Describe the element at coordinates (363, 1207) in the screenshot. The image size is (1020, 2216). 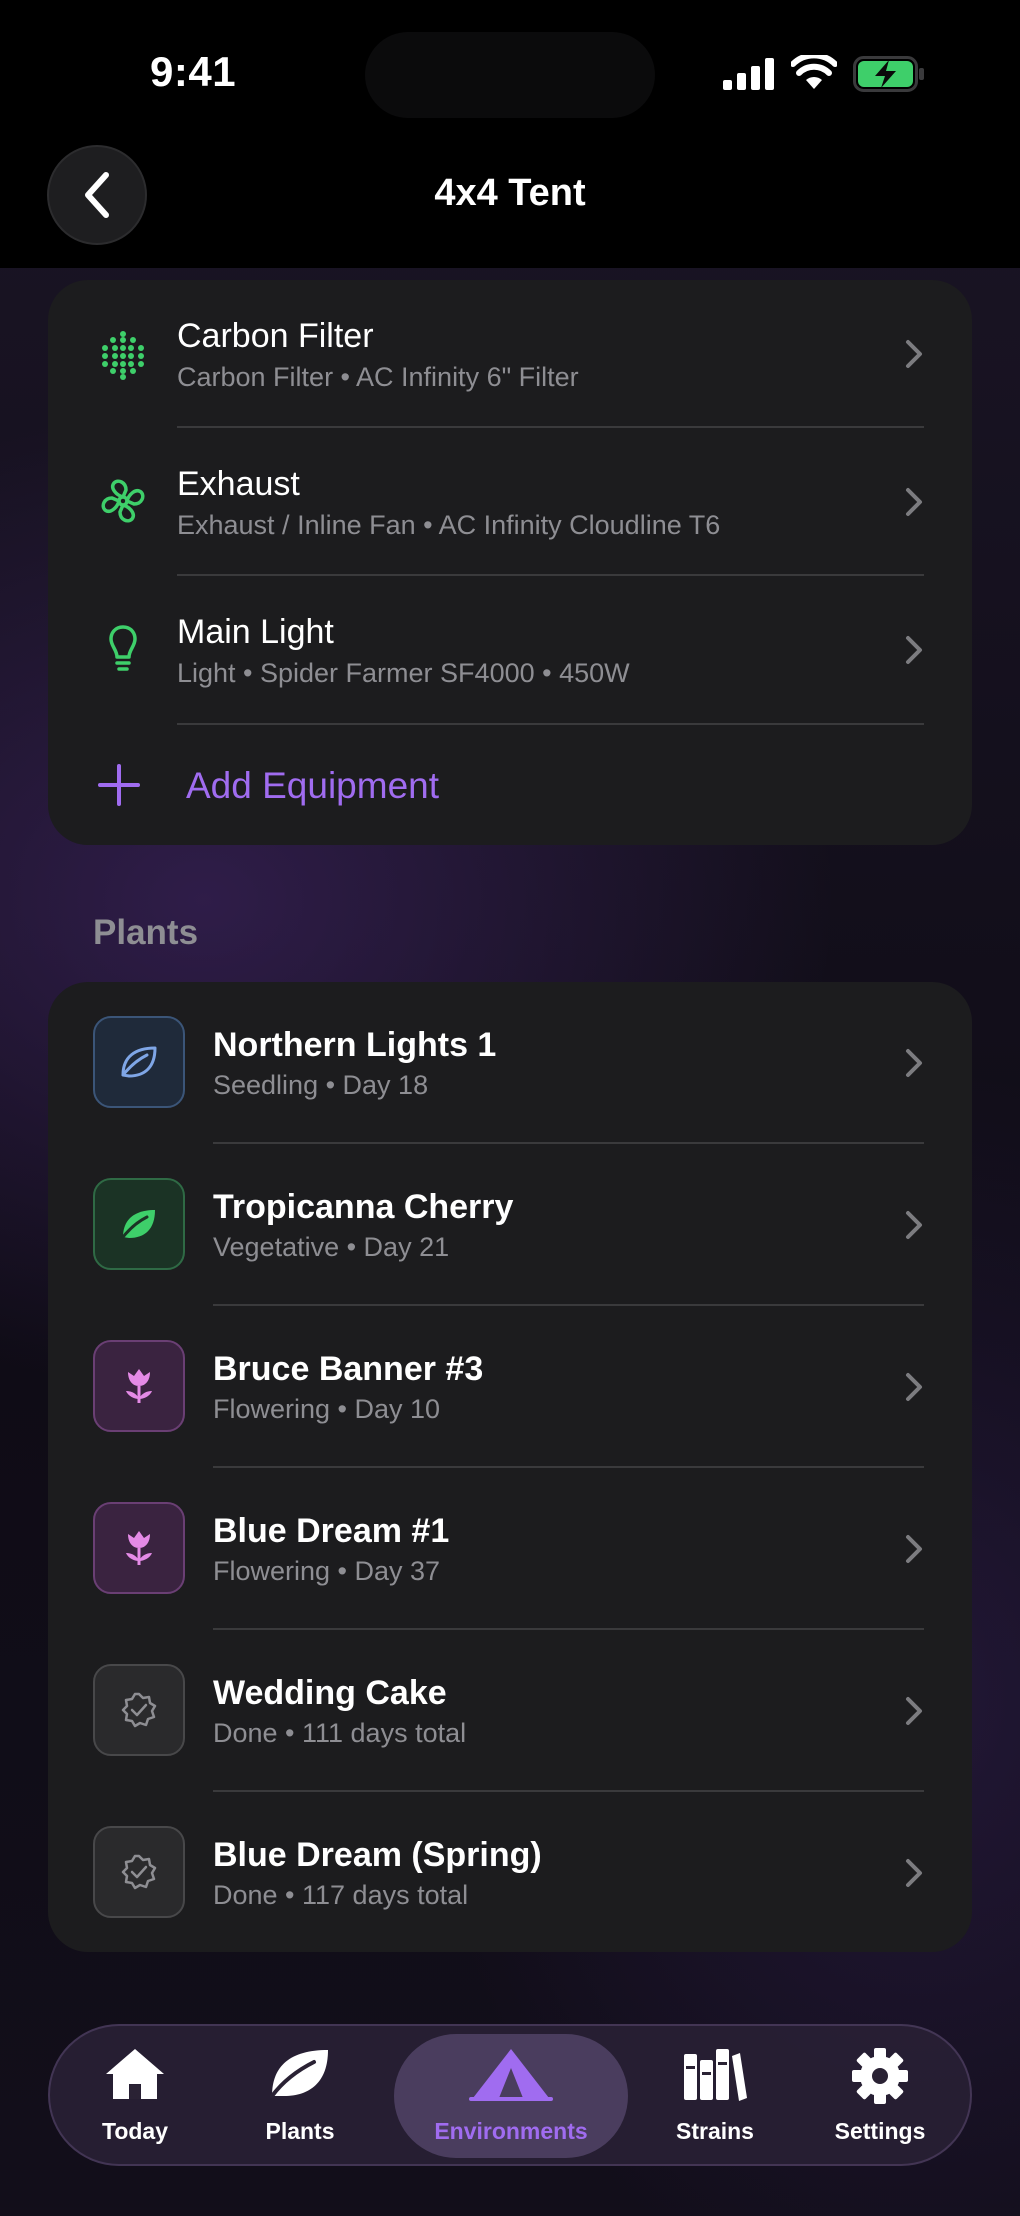
I see `plant-name: Tropicanna Cherry` at that location.